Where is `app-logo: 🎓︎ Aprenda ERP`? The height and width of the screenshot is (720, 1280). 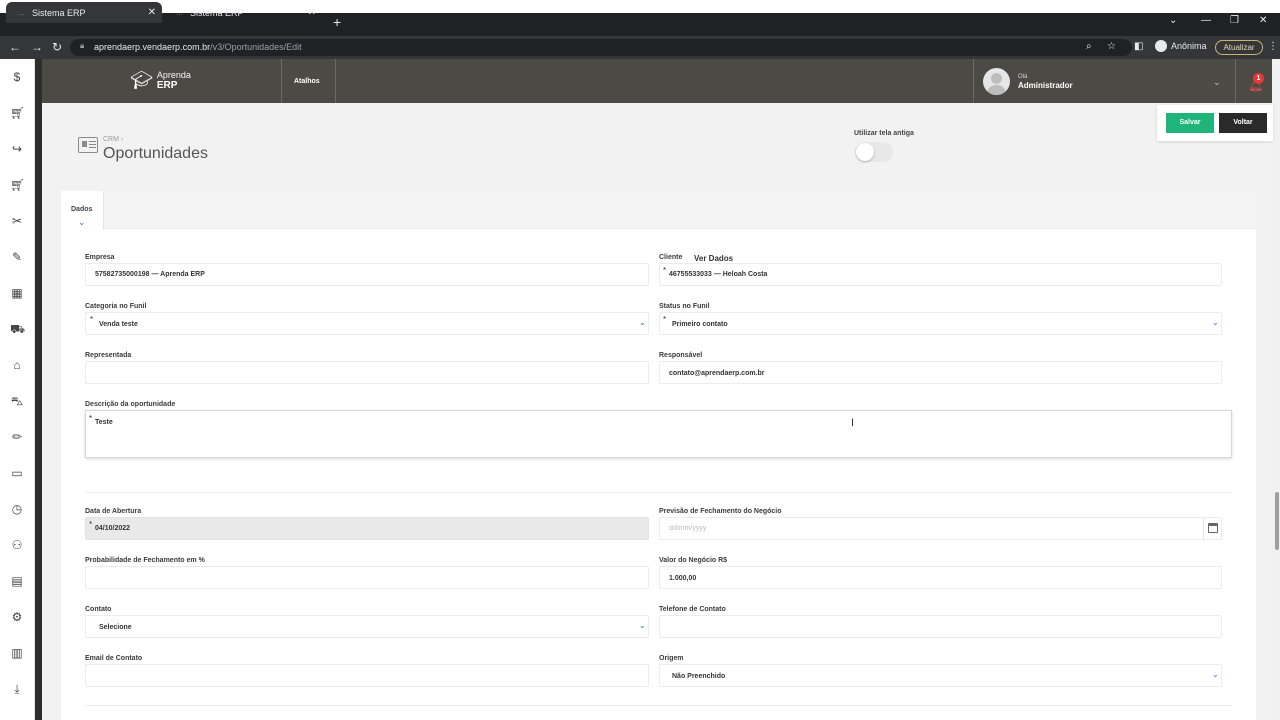 app-logo: 🎓︎ Aprenda ERP is located at coordinates (160, 80).